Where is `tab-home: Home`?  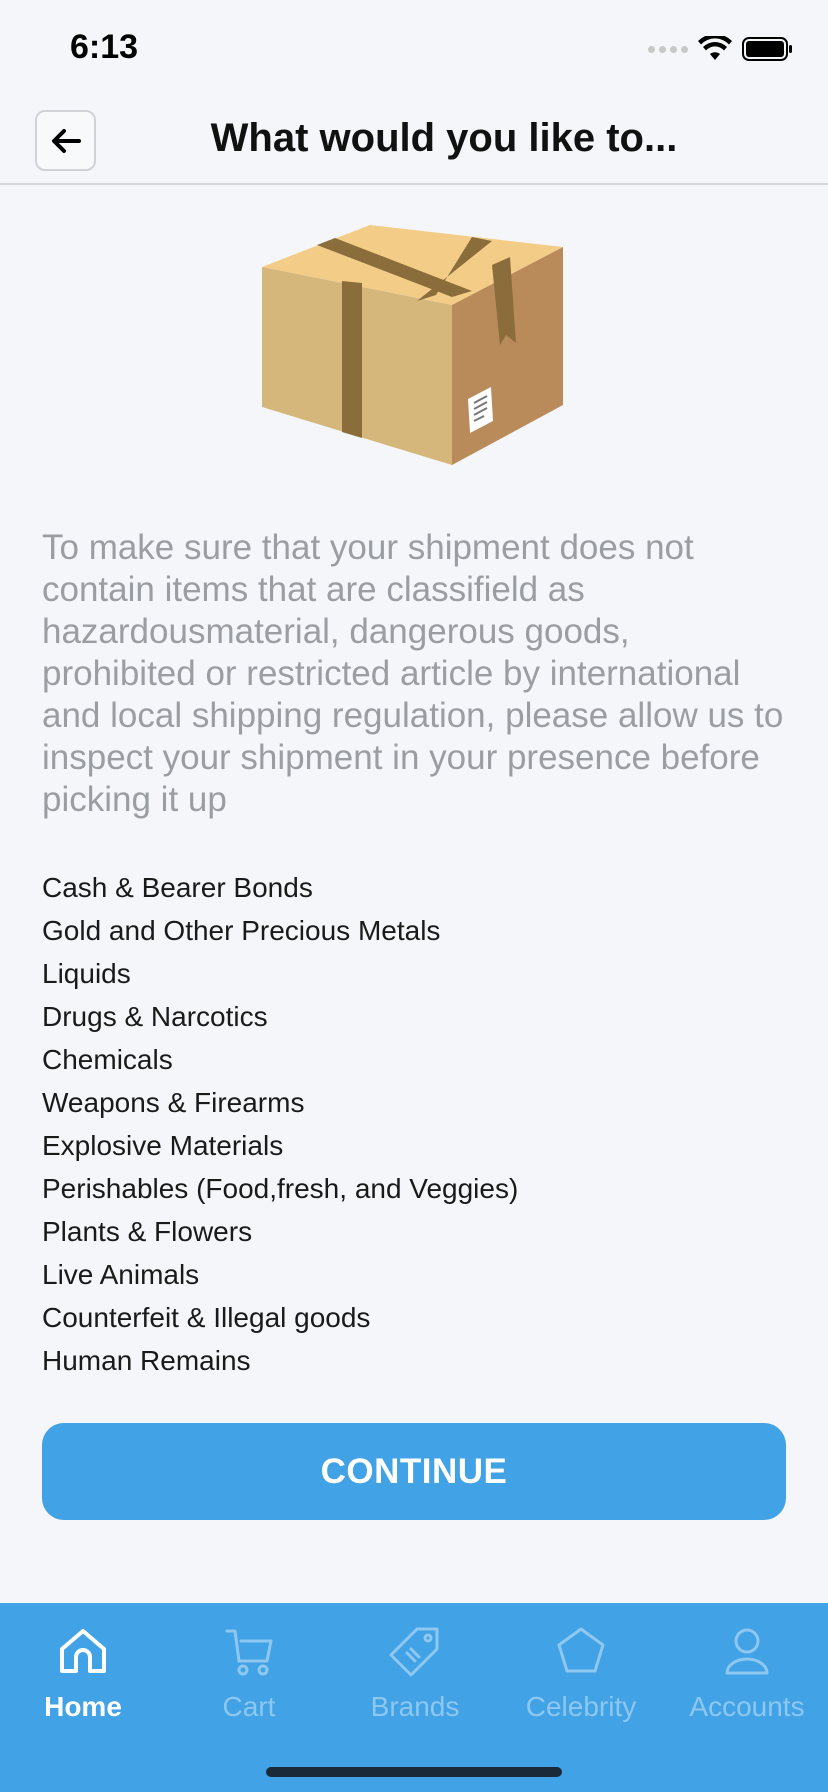 tab-home: Home is located at coordinates (83, 1678).